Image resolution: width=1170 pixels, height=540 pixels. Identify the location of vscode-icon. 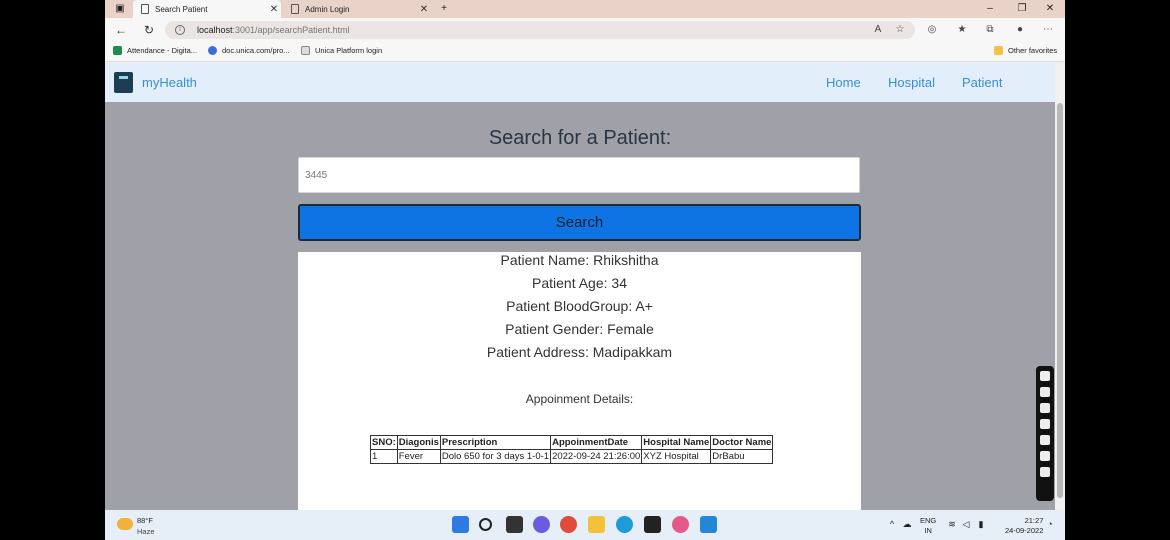
(708, 524).